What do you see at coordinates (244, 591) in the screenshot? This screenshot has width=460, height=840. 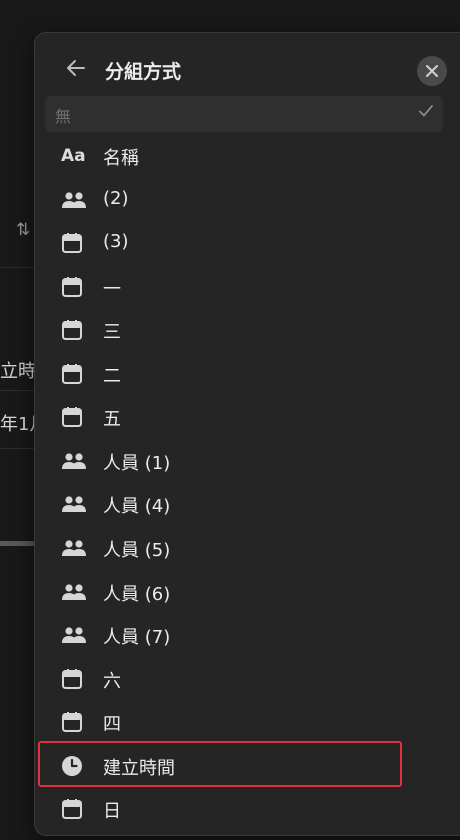 I see `group-option-item: 人員 (6)` at bounding box center [244, 591].